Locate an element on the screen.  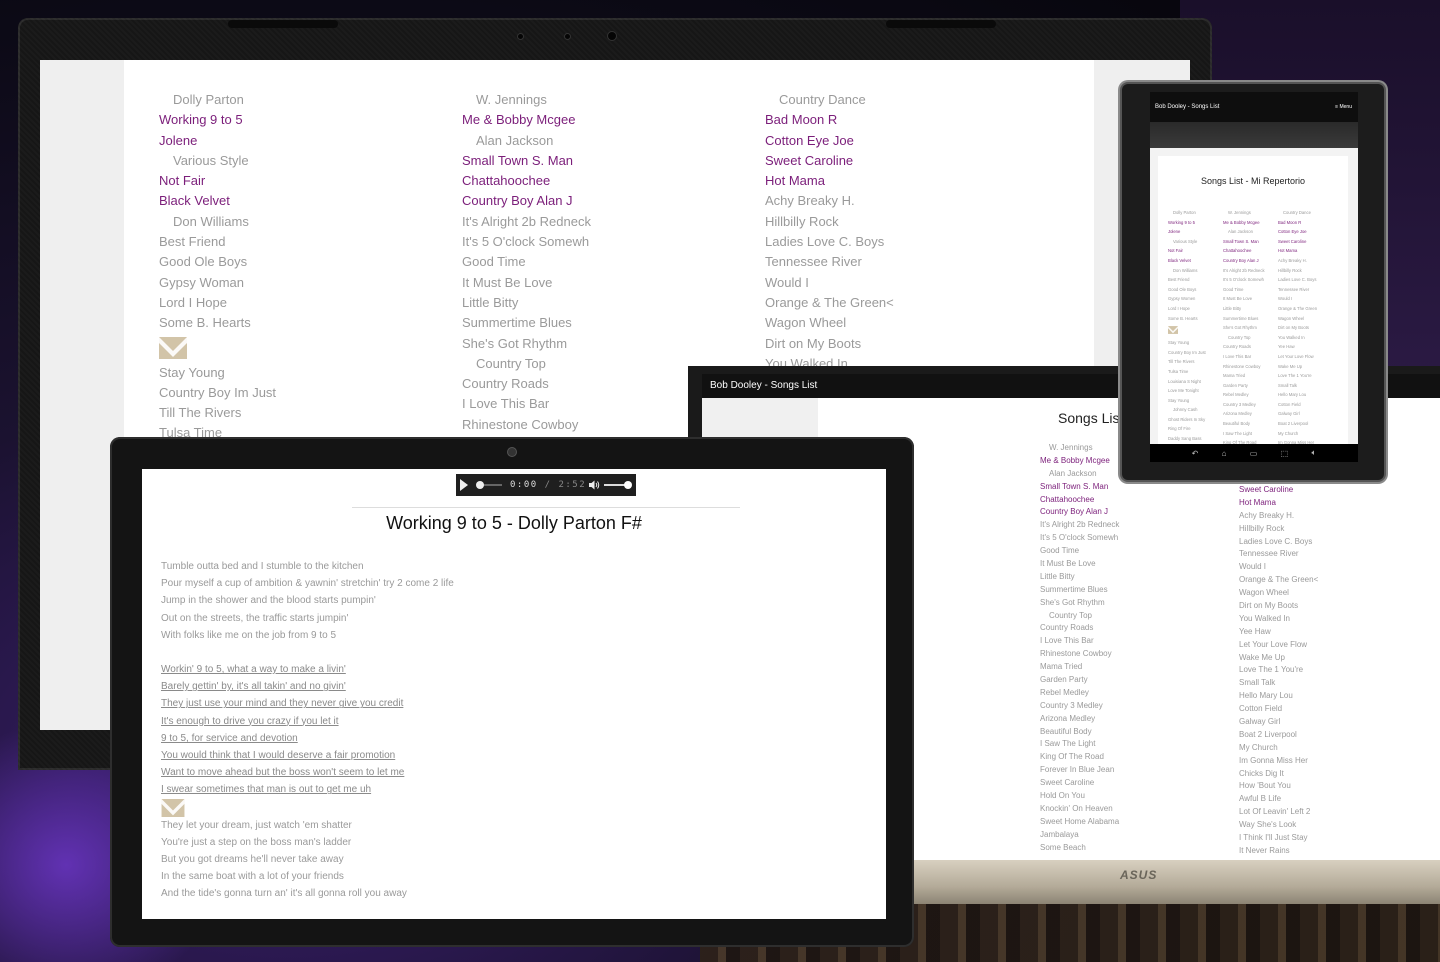
song-item: I Think I'll Just Stay is located at coordinates (1339, 838).